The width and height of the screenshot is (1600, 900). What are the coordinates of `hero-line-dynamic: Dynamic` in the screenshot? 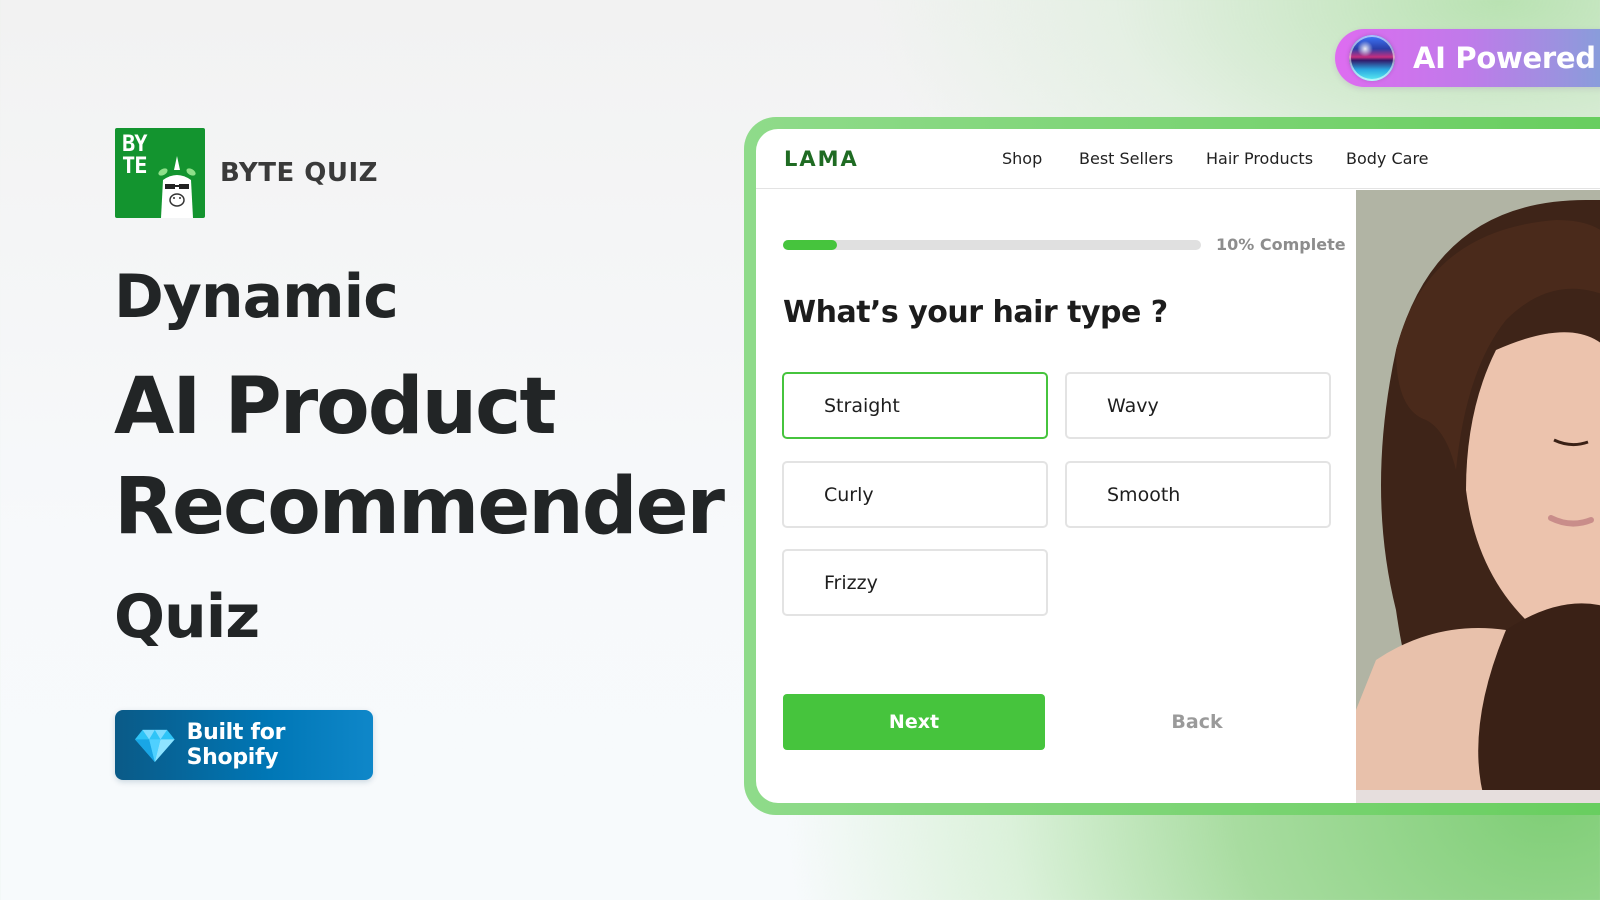 It's located at (256, 297).